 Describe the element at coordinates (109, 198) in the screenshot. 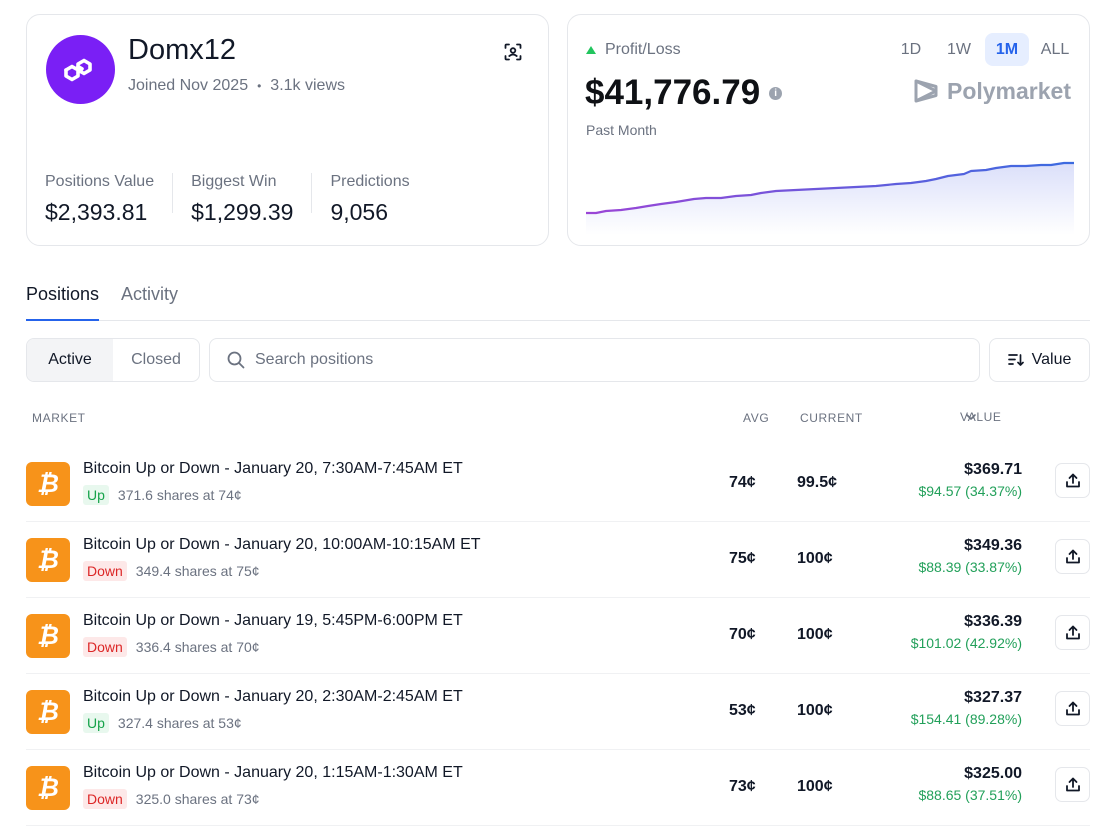

I see `stat-positions-value: Positions Value $2,393.81` at that location.